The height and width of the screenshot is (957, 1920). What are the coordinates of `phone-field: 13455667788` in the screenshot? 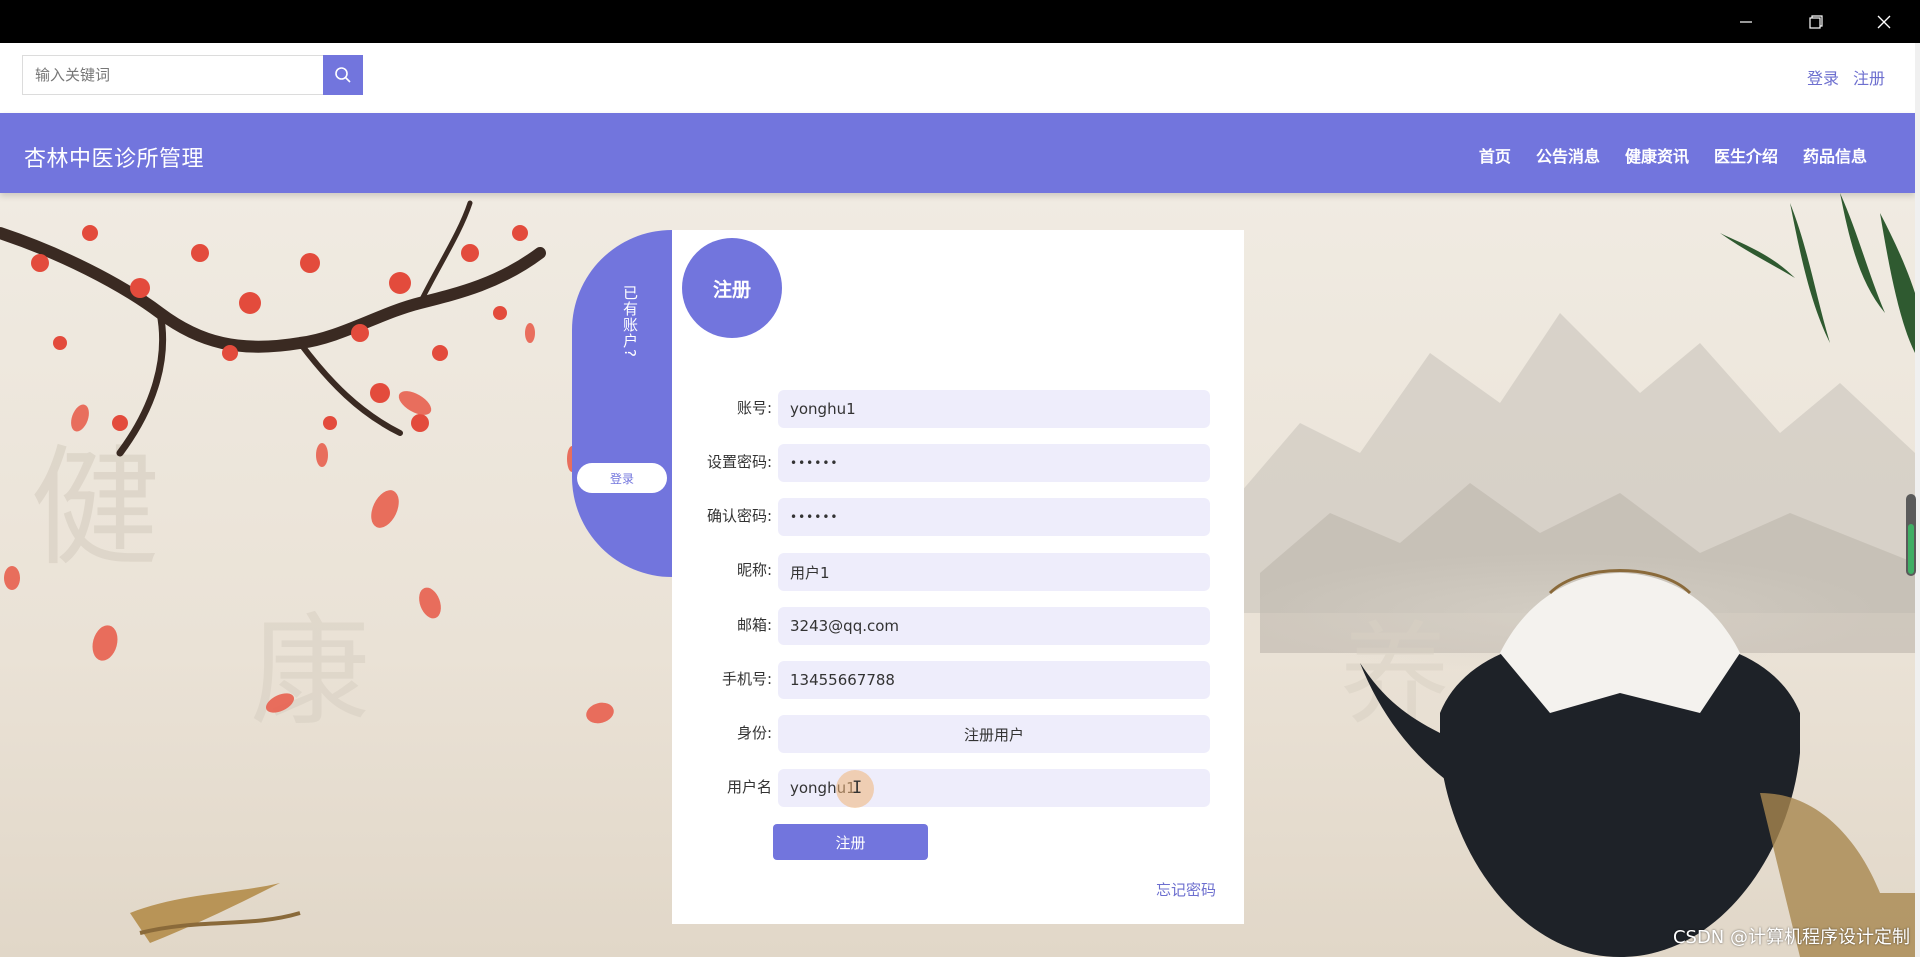 It's located at (994, 680).